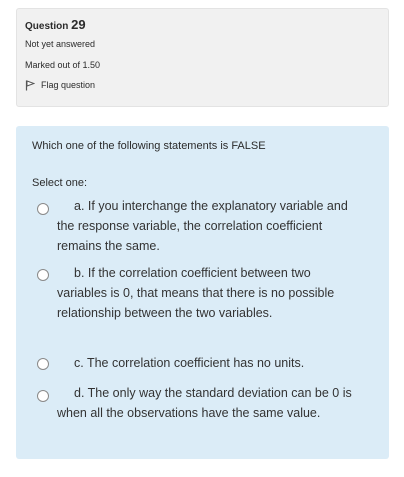  What do you see at coordinates (30, 84) in the screenshot?
I see `flag-icon` at bounding box center [30, 84].